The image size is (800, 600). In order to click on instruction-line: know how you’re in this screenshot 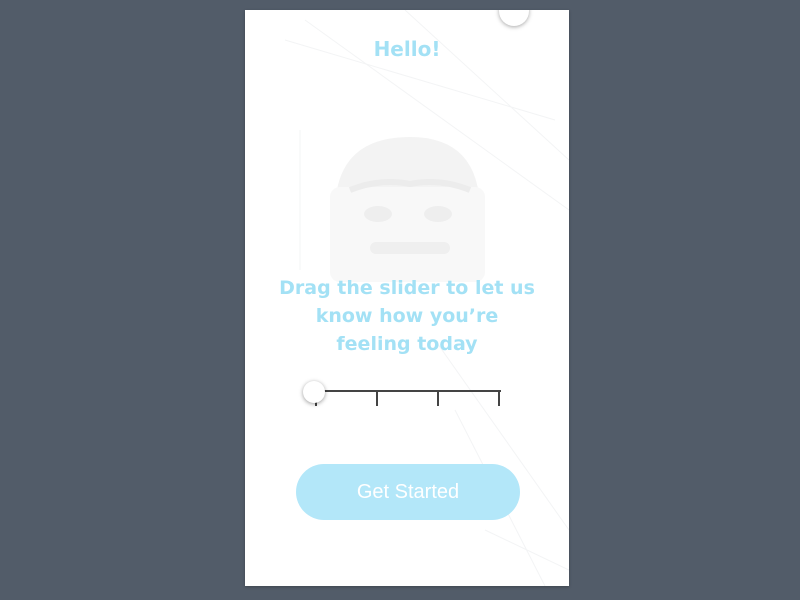, I will do `click(407, 316)`.